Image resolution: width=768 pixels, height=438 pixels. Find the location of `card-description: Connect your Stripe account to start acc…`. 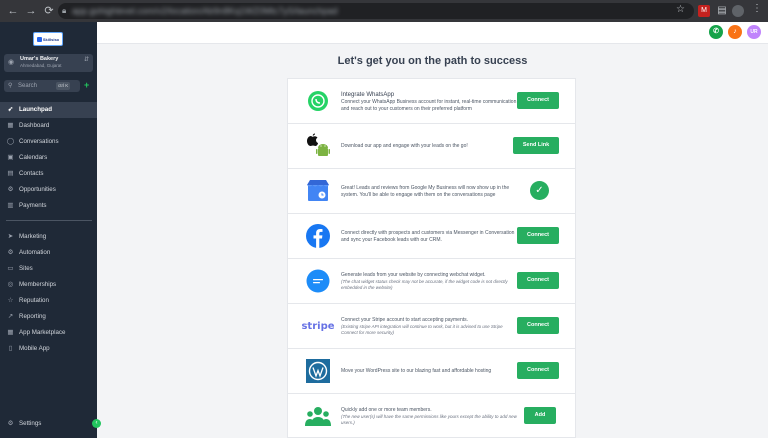

card-description: Connect your Stripe account to start acc… is located at coordinates (405, 320).